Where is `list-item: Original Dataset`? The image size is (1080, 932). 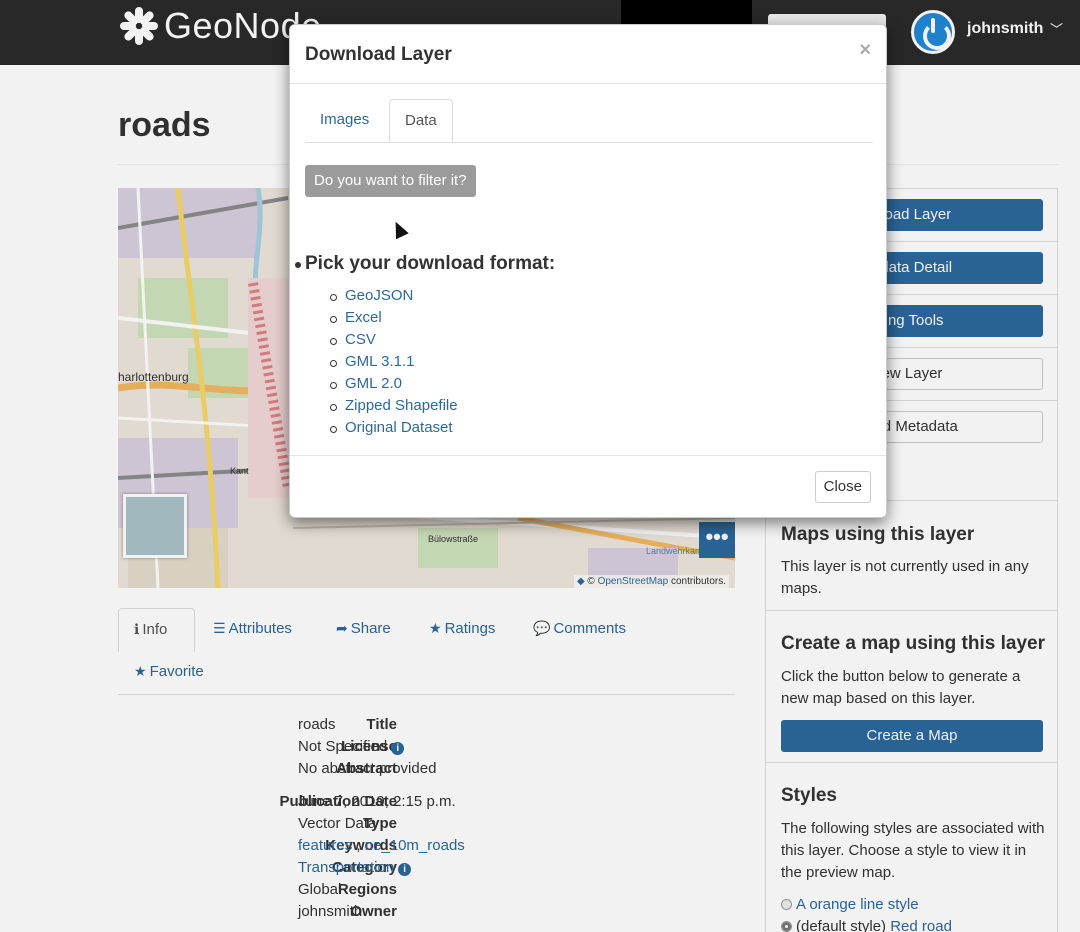
list-item: Original Dataset is located at coordinates (394, 430).